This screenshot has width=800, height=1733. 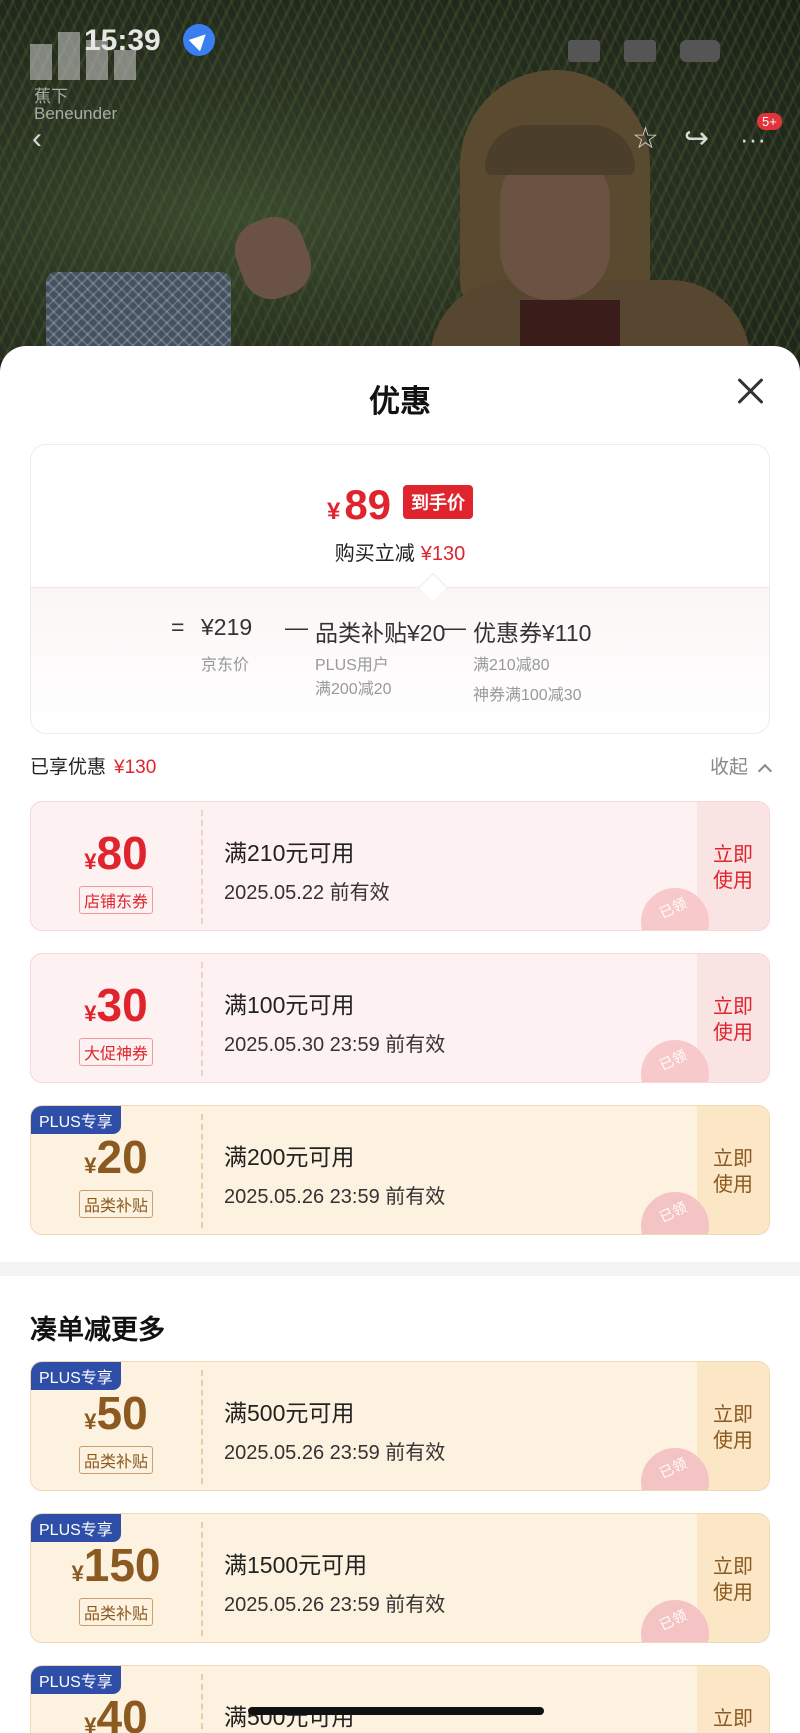 I want to click on coupon-condition: 满200元可用, so click(x=289, y=1157).